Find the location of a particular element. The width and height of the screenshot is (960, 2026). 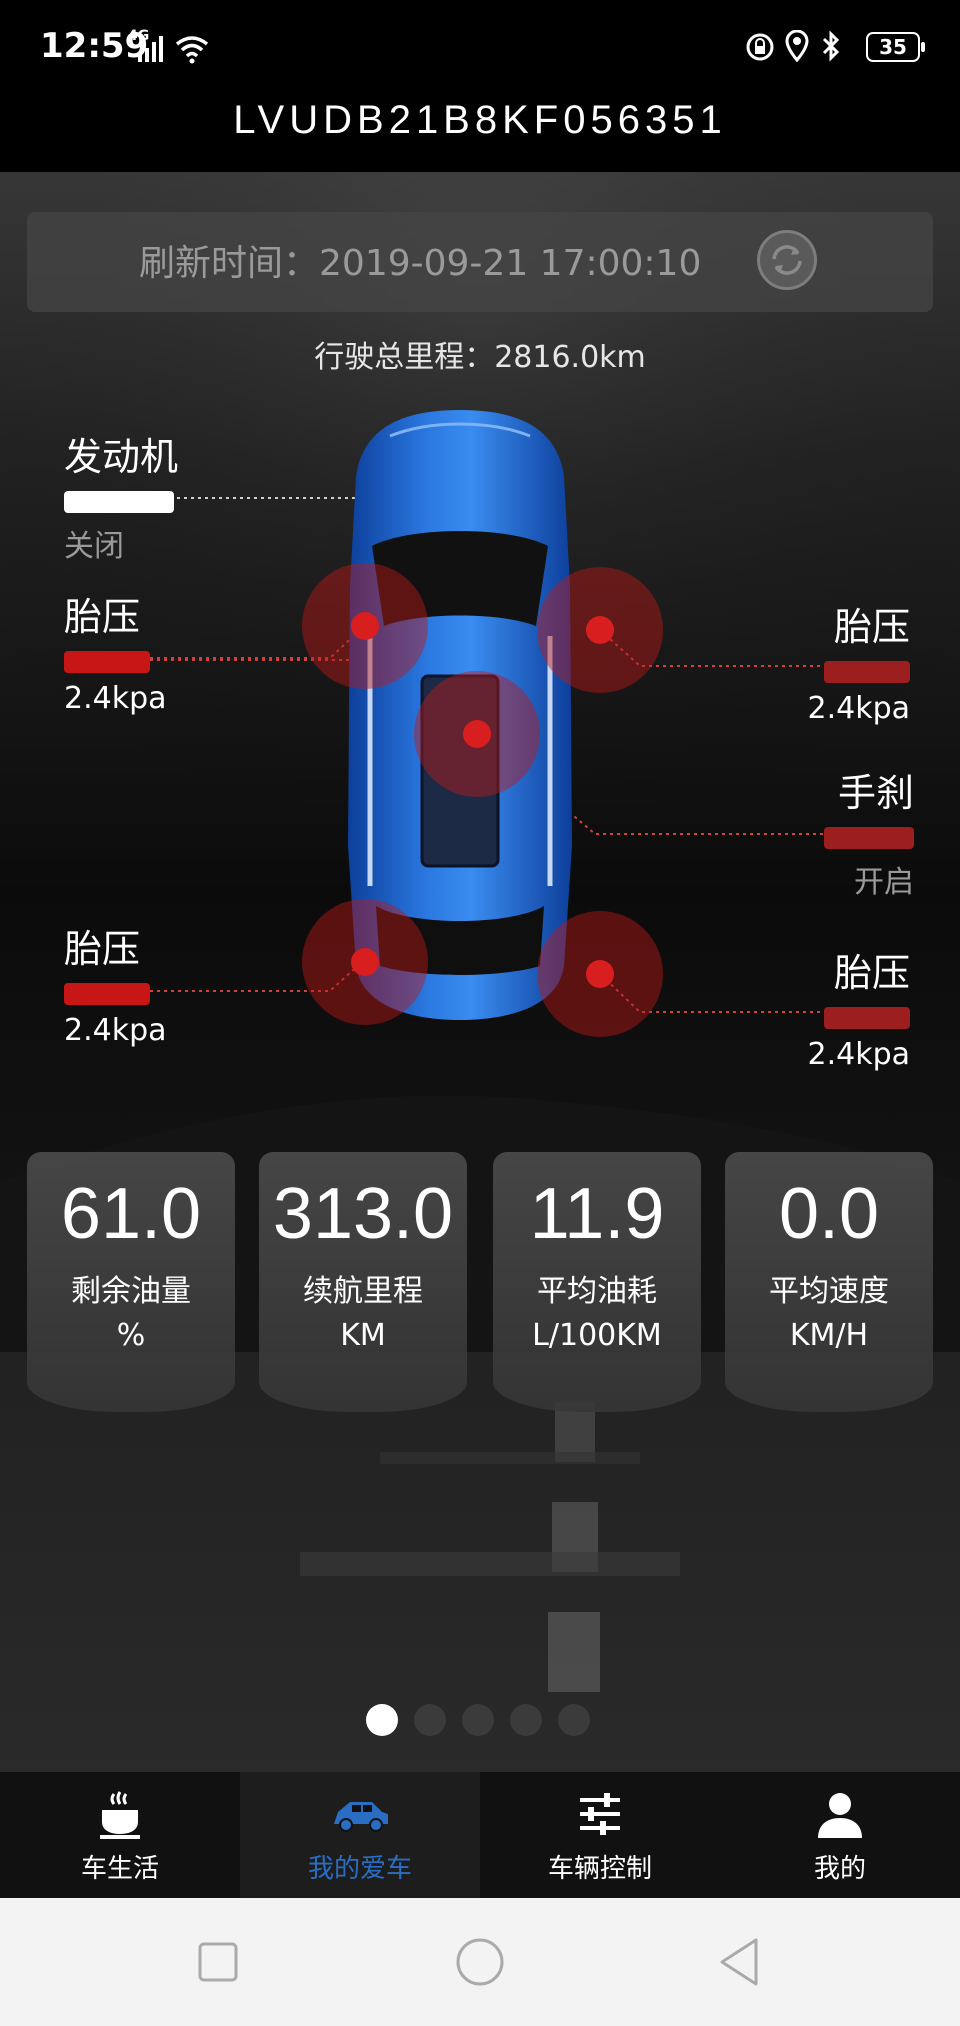

tire-front-left-status: 胎压 2.4kpa is located at coordinates (115, 651).